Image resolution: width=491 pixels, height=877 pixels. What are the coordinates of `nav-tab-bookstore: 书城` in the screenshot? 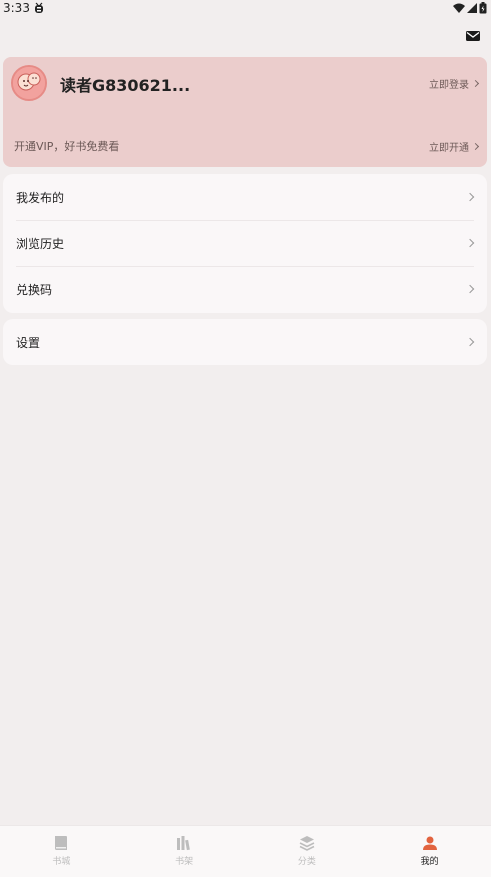 It's located at (61, 851).